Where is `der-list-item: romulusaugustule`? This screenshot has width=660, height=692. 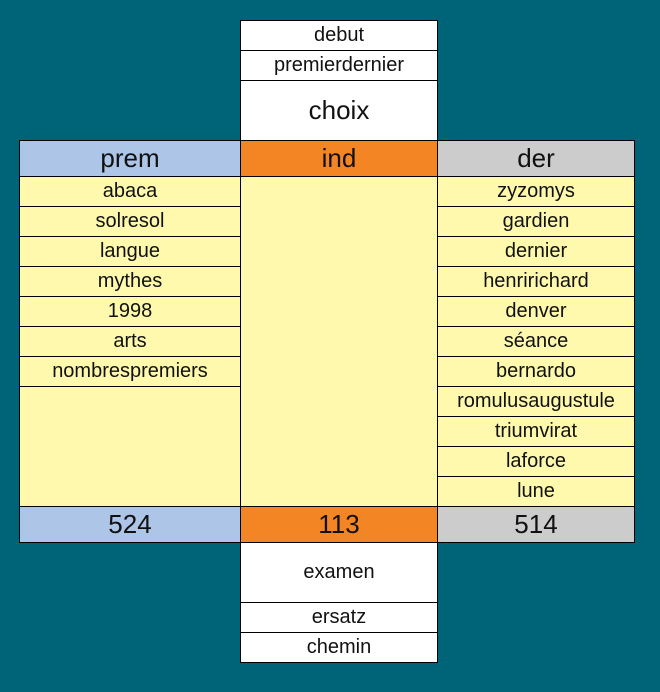 der-list-item: romulusaugustule is located at coordinates (536, 401).